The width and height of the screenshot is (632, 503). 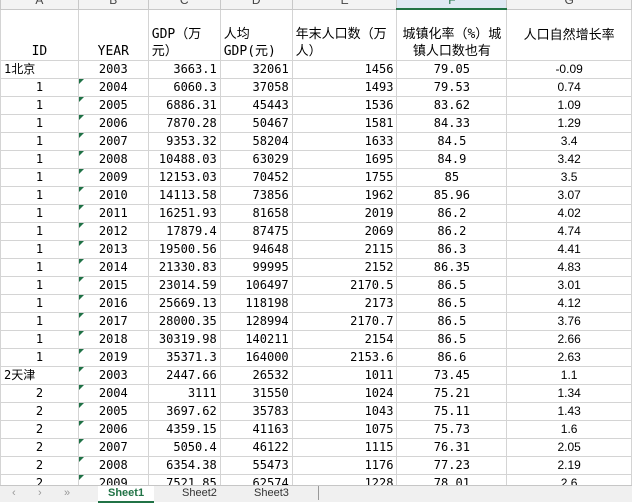 I want to click on table-cell: 2008, so click(x=113, y=465).